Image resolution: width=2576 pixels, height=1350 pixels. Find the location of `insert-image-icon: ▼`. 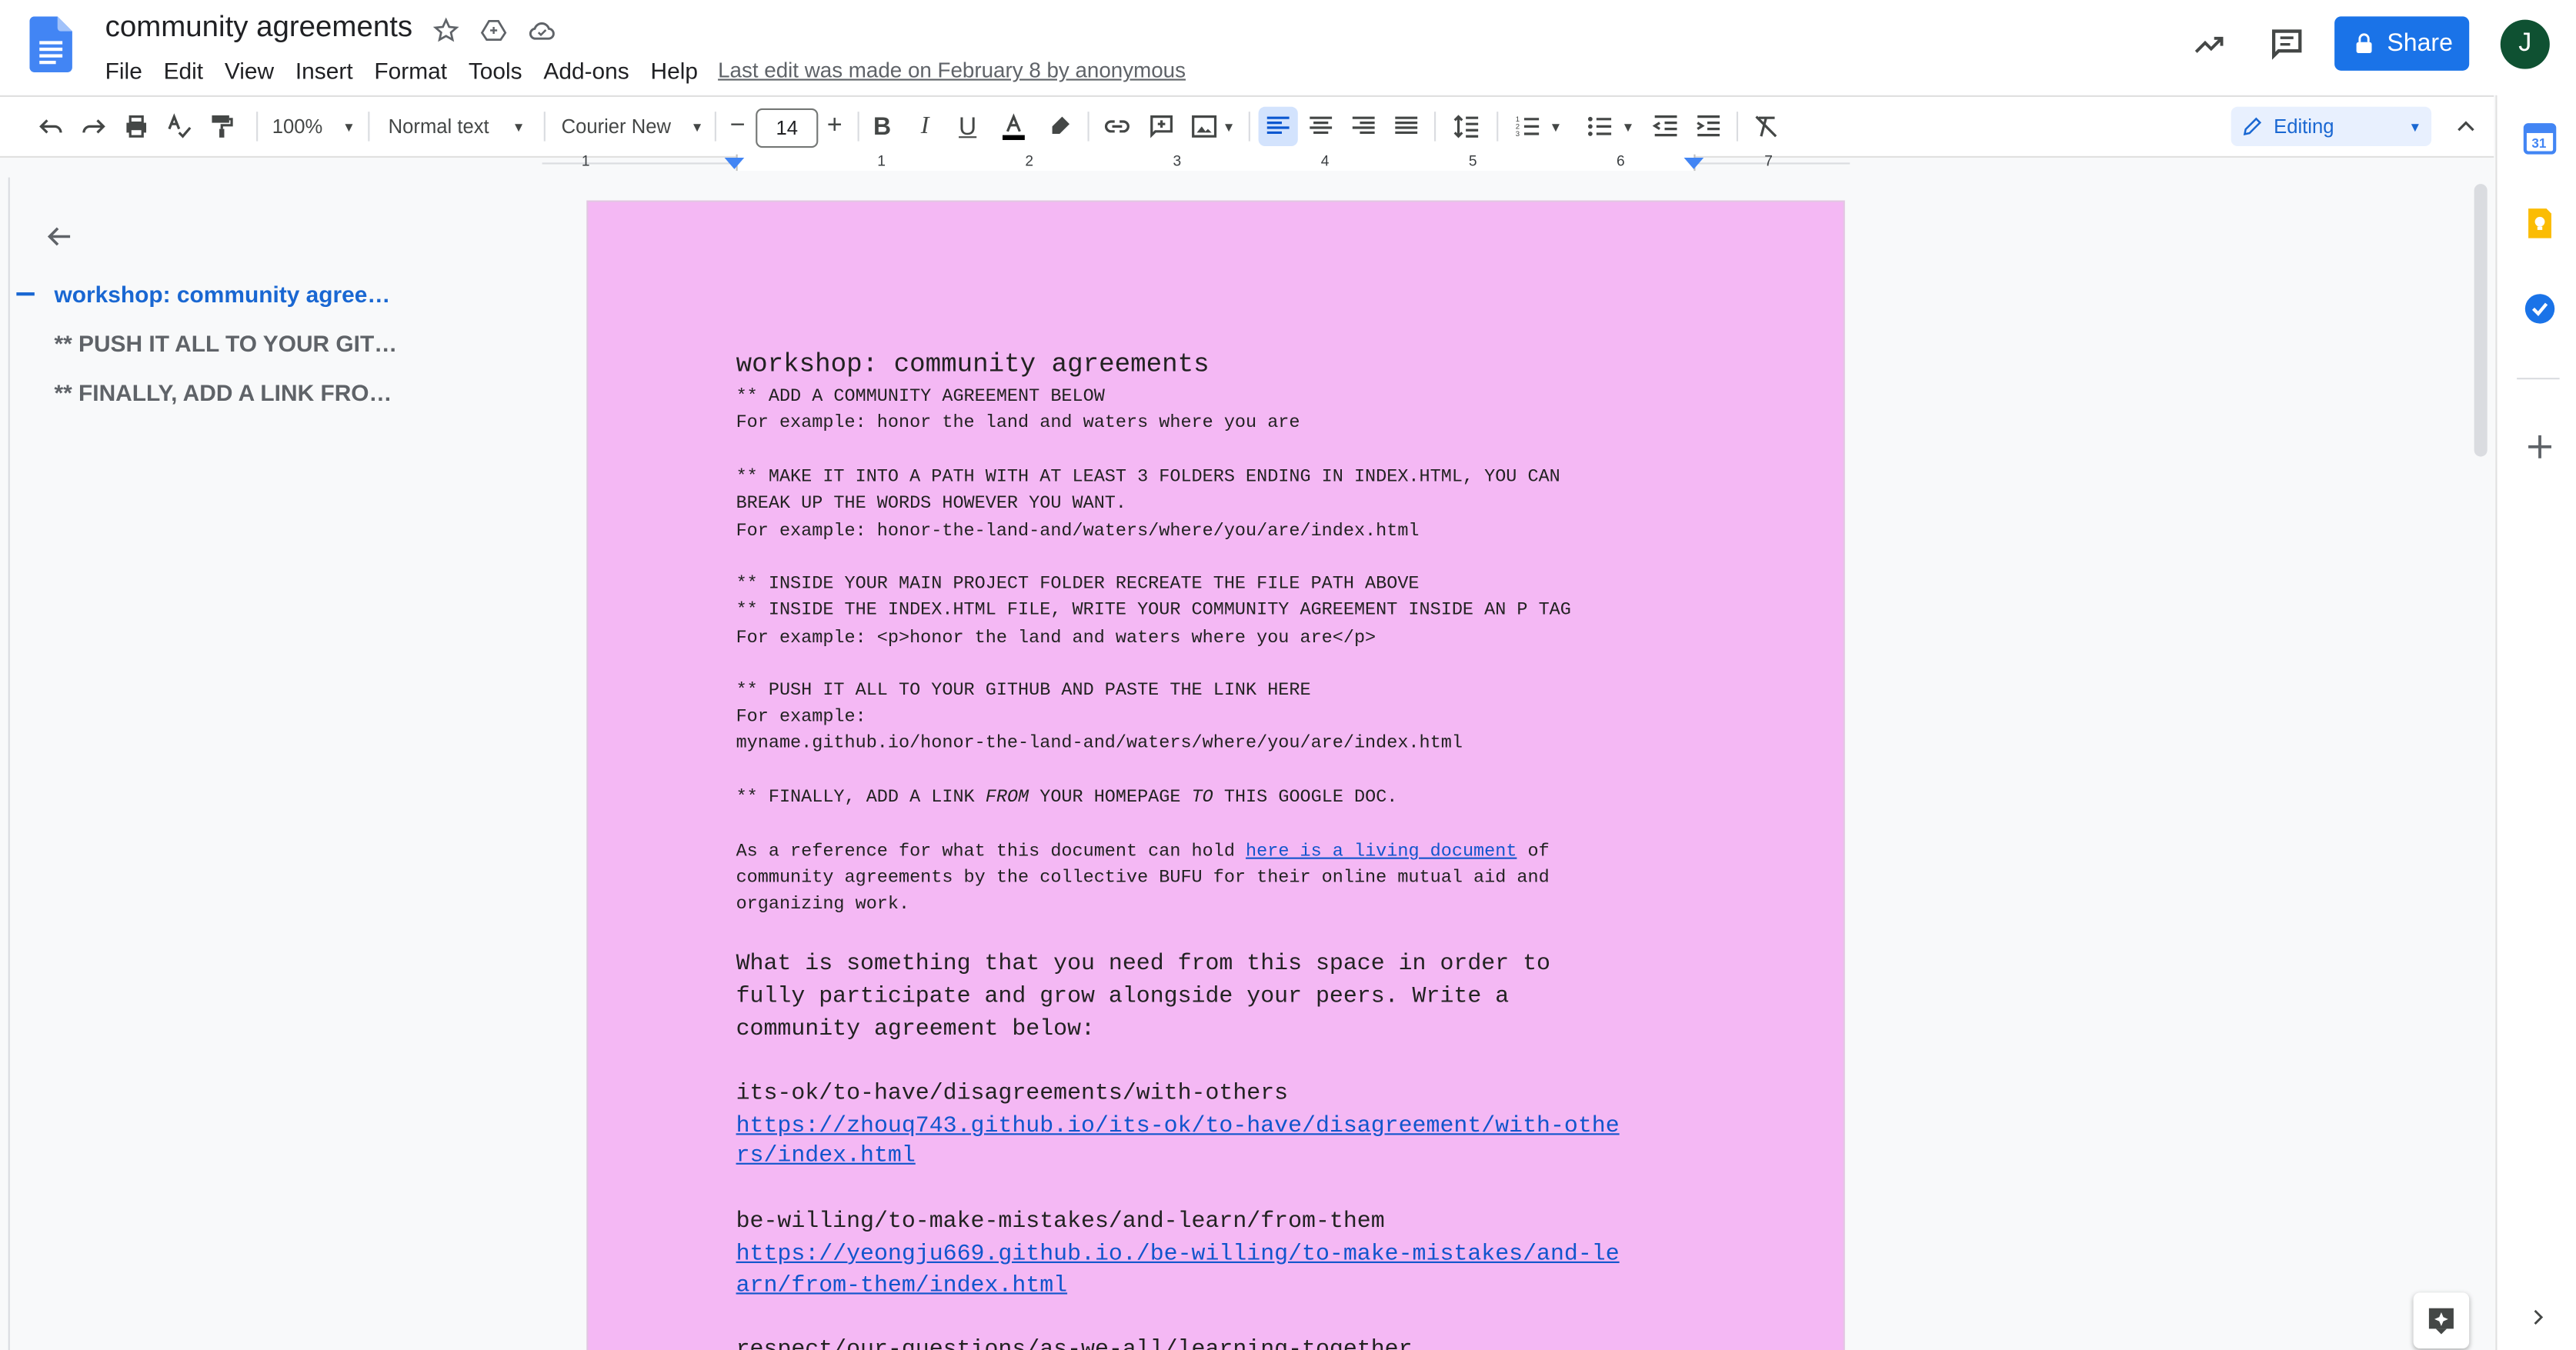

insert-image-icon: ▼ is located at coordinates (1213, 127).